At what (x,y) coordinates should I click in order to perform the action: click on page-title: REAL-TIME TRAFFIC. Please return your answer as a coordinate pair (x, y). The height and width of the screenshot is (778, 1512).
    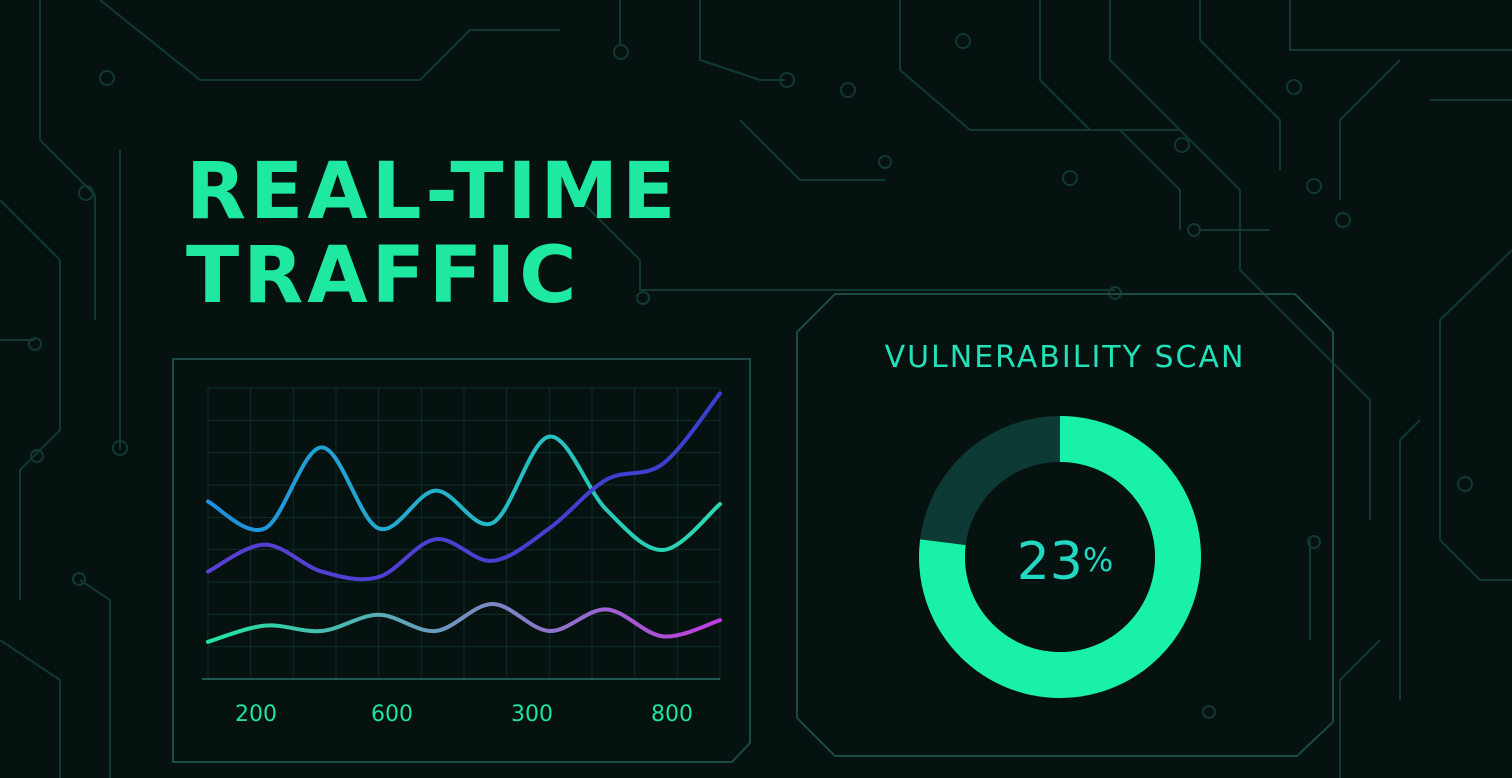
    Looking at the image, I should click on (432, 234).